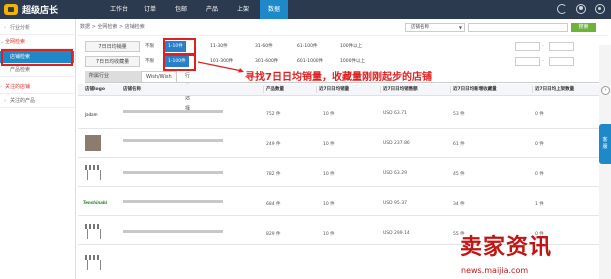 This screenshot has width=611, height=279. What do you see at coordinates (395, 203) in the screenshot?
I see `cell-revenue: USD 95.37` at bounding box center [395, 203].